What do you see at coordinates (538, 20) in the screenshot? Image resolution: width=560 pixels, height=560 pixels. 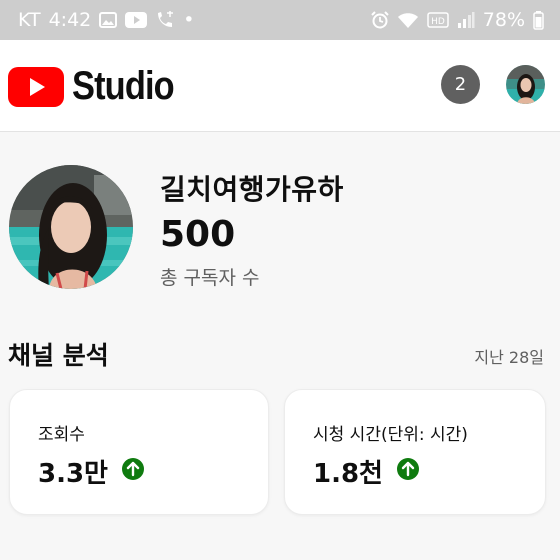 I see `battery-icon` at bounding box center [538, 20].